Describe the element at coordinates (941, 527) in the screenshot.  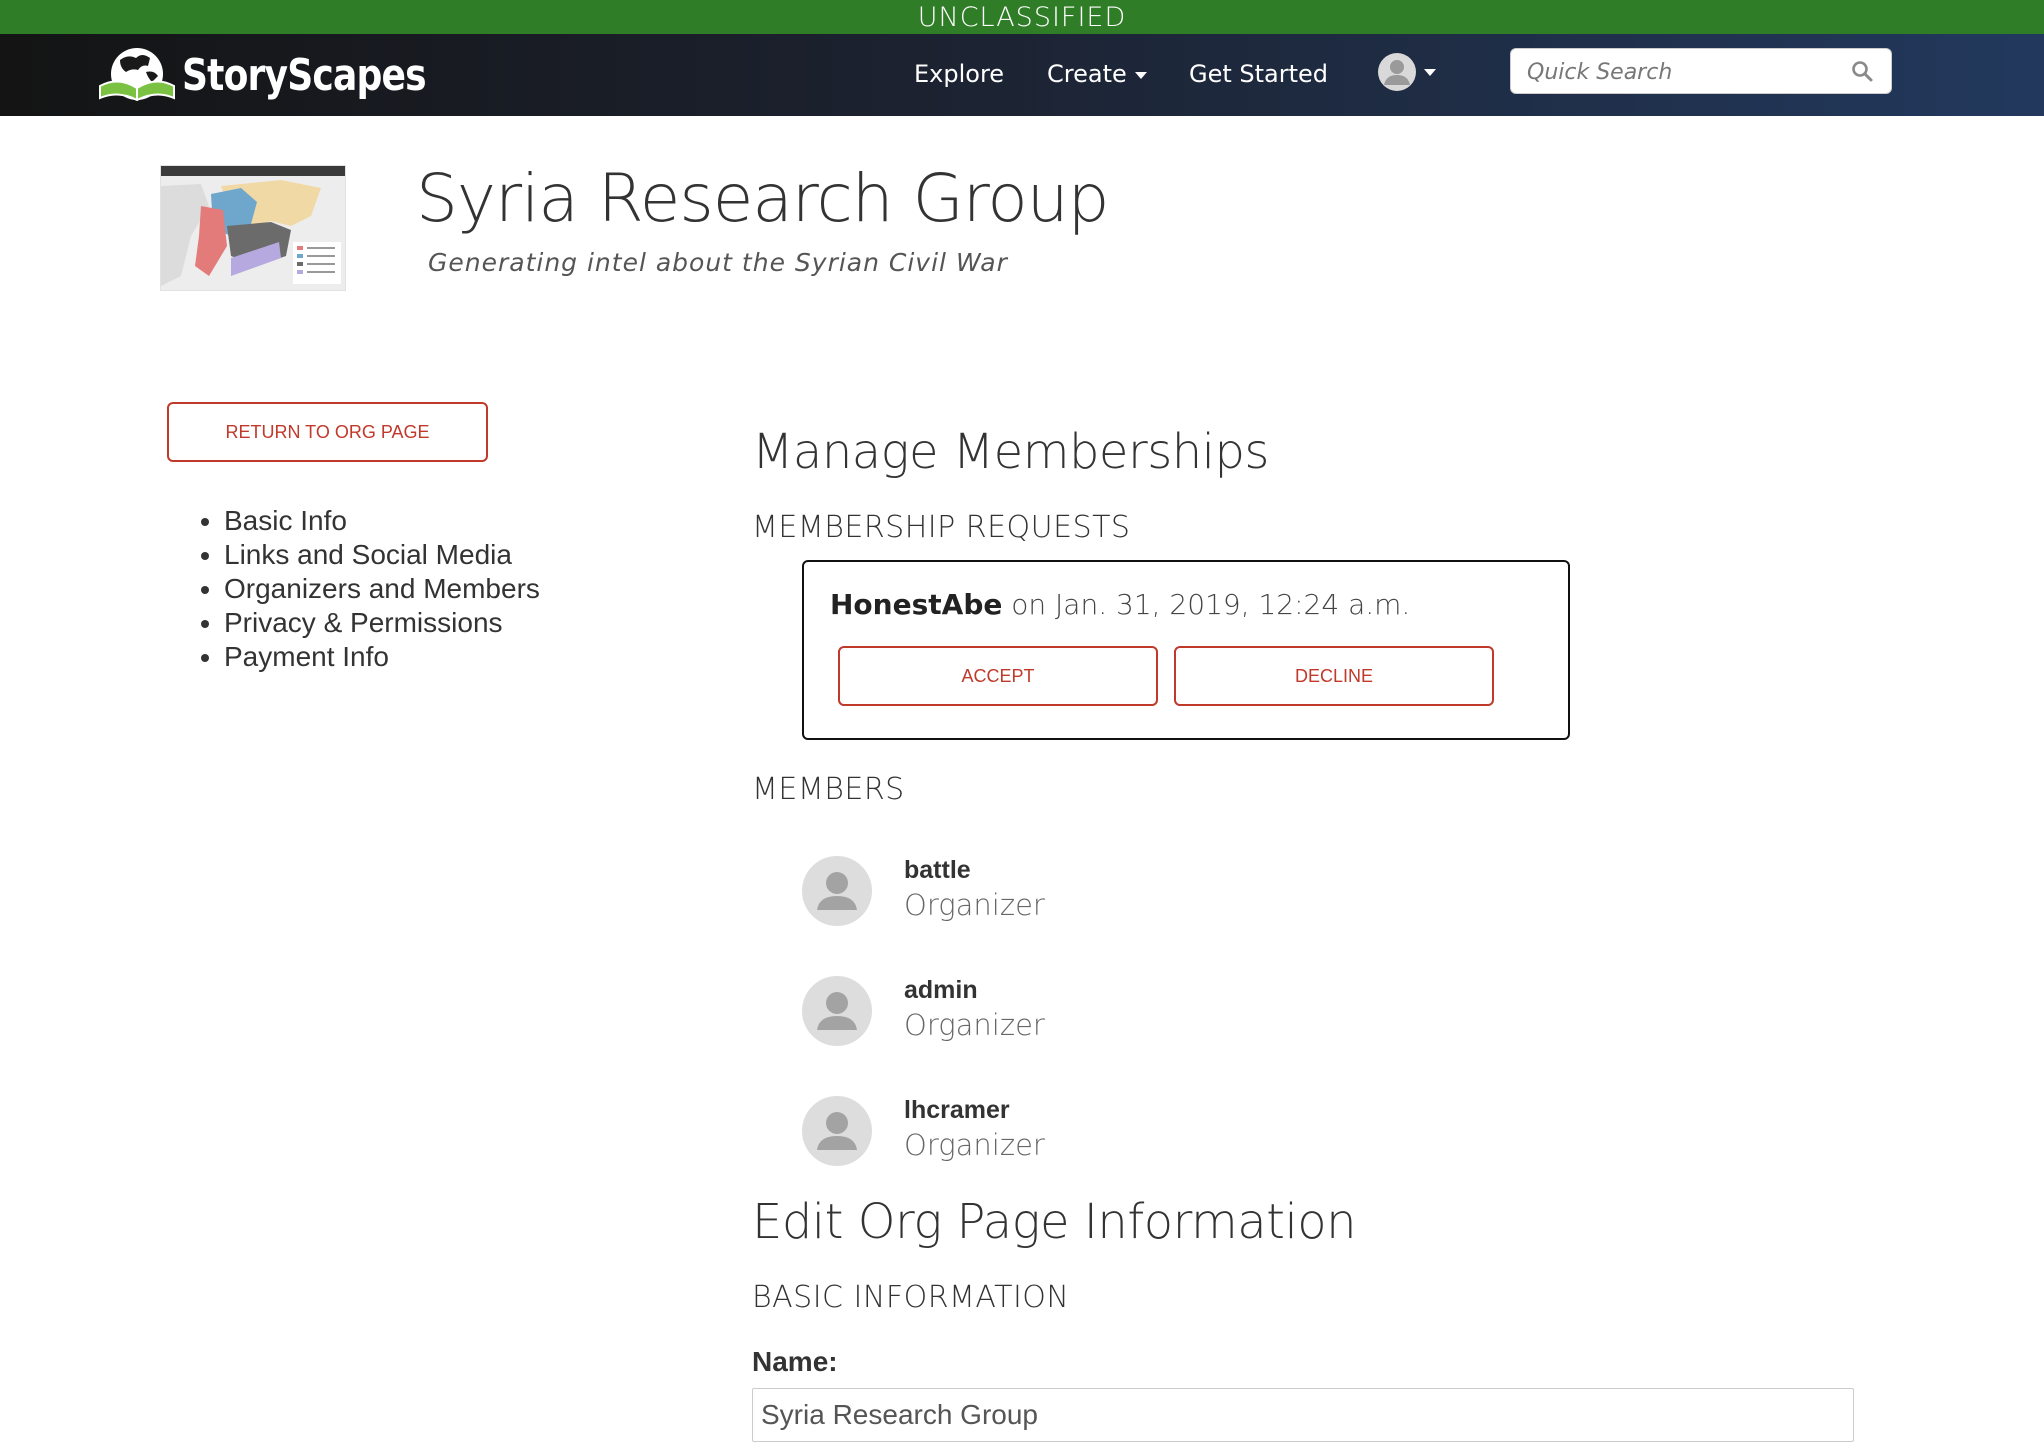
I see `membership-requests-heading: MEMBERSHIP REQUESTS` at that location.